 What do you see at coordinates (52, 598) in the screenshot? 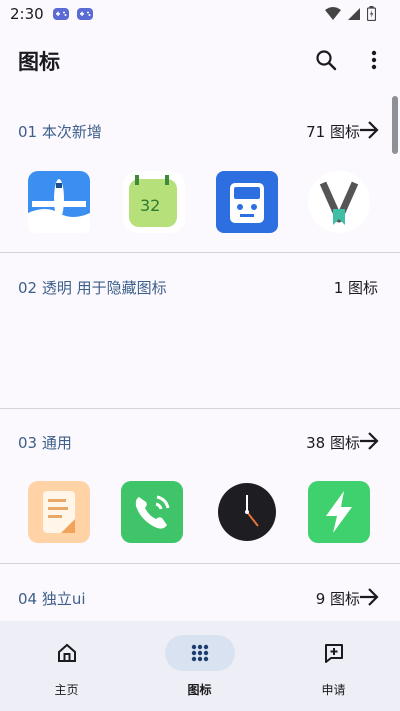
I see `section-title: 04 独立ui` at bounding box center [52, 598].